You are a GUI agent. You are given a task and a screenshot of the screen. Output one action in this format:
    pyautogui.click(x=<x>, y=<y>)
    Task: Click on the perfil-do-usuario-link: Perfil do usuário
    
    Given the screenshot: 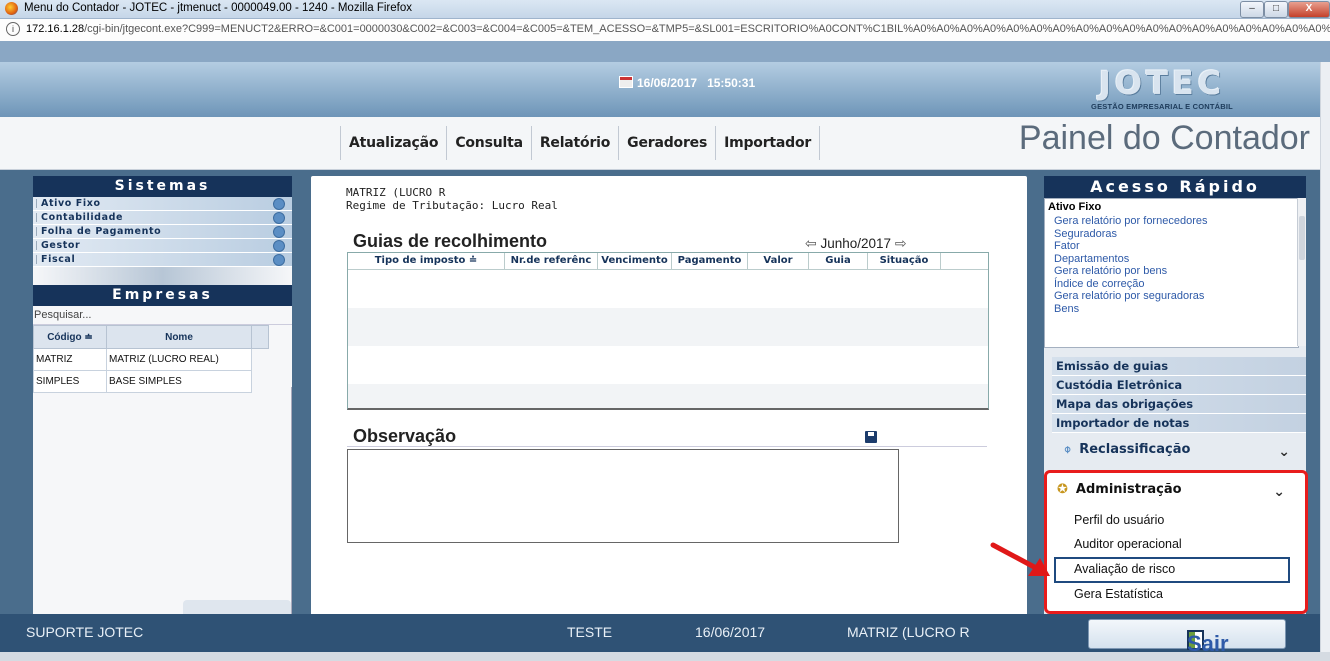 What is the action you would take?
    pyautogui.click(x=1119, y=520)
    